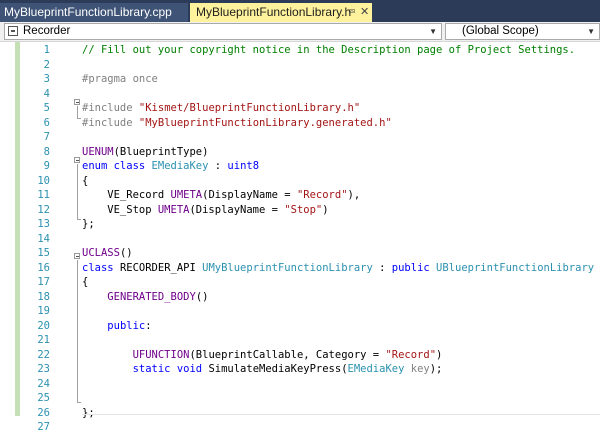 This screenshot has width=600, height=435. I want to click on code-token: };, so click(88, 224).